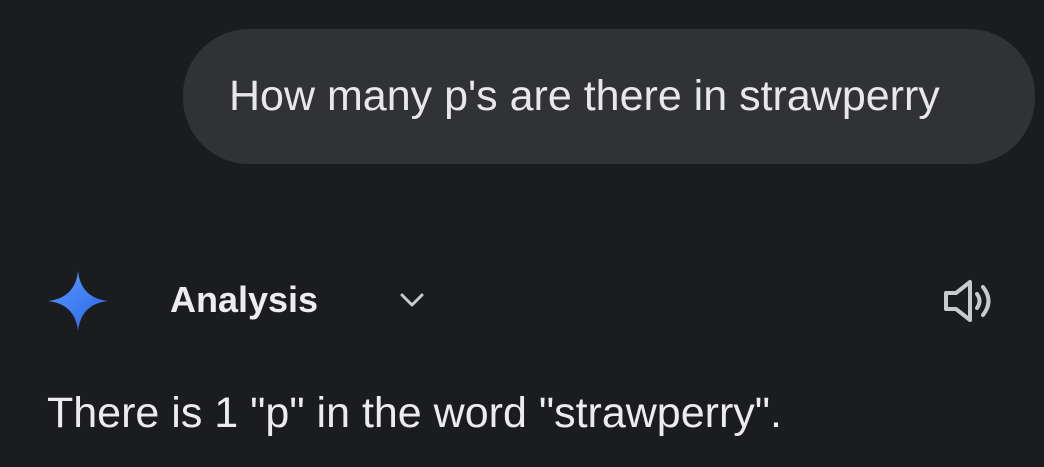  I want to click on response-text: There is 1 "p" in the word "strawperry"., so click(414, 413).